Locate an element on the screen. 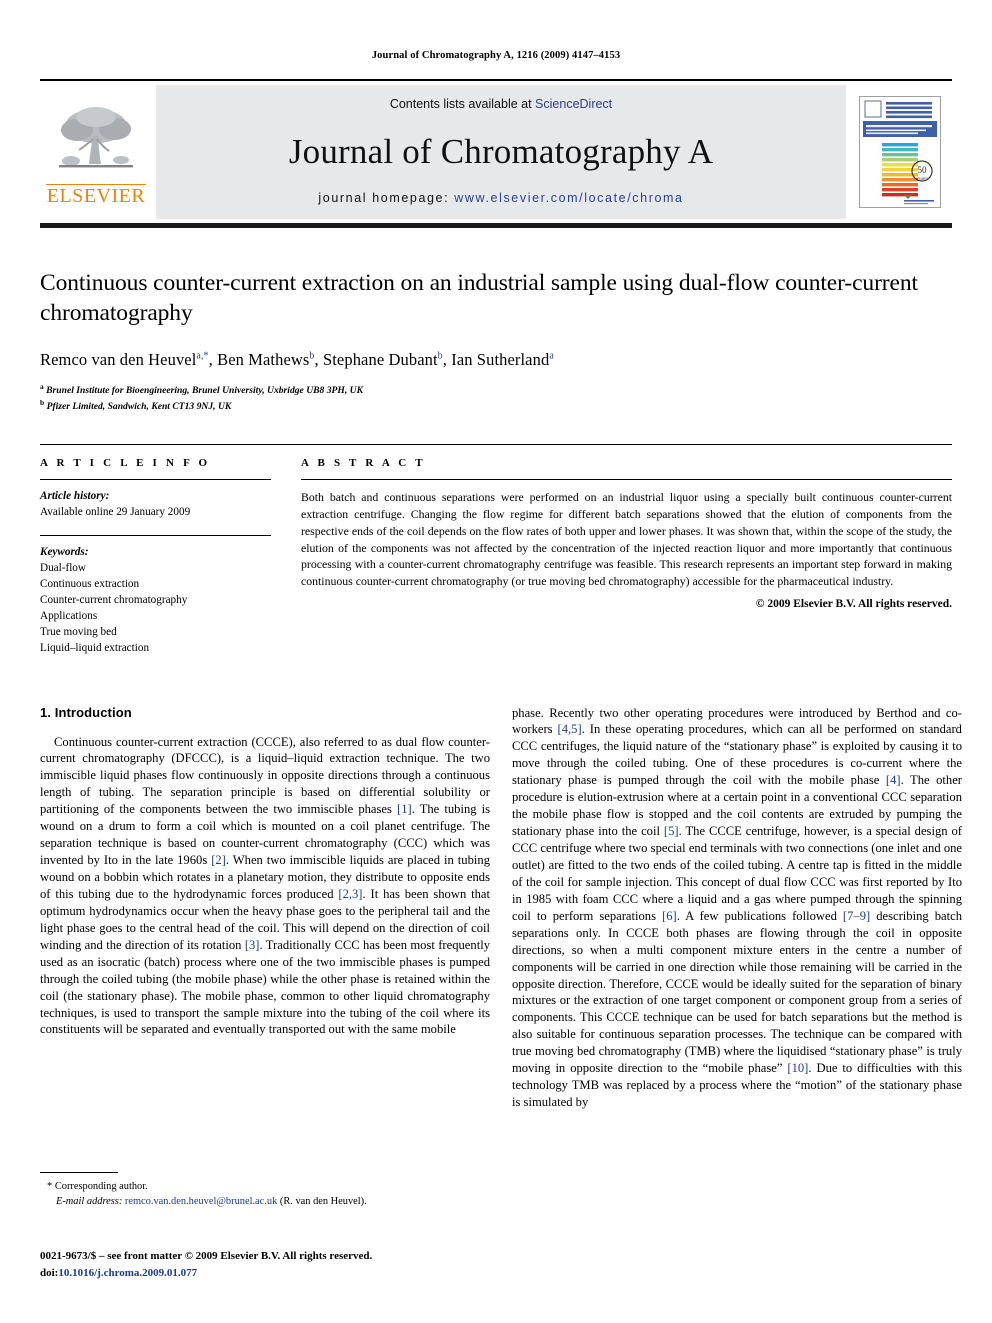 This screenshot has width=992, height=1323. author-name: Ben Mathews is located at coordinates (263, 360).